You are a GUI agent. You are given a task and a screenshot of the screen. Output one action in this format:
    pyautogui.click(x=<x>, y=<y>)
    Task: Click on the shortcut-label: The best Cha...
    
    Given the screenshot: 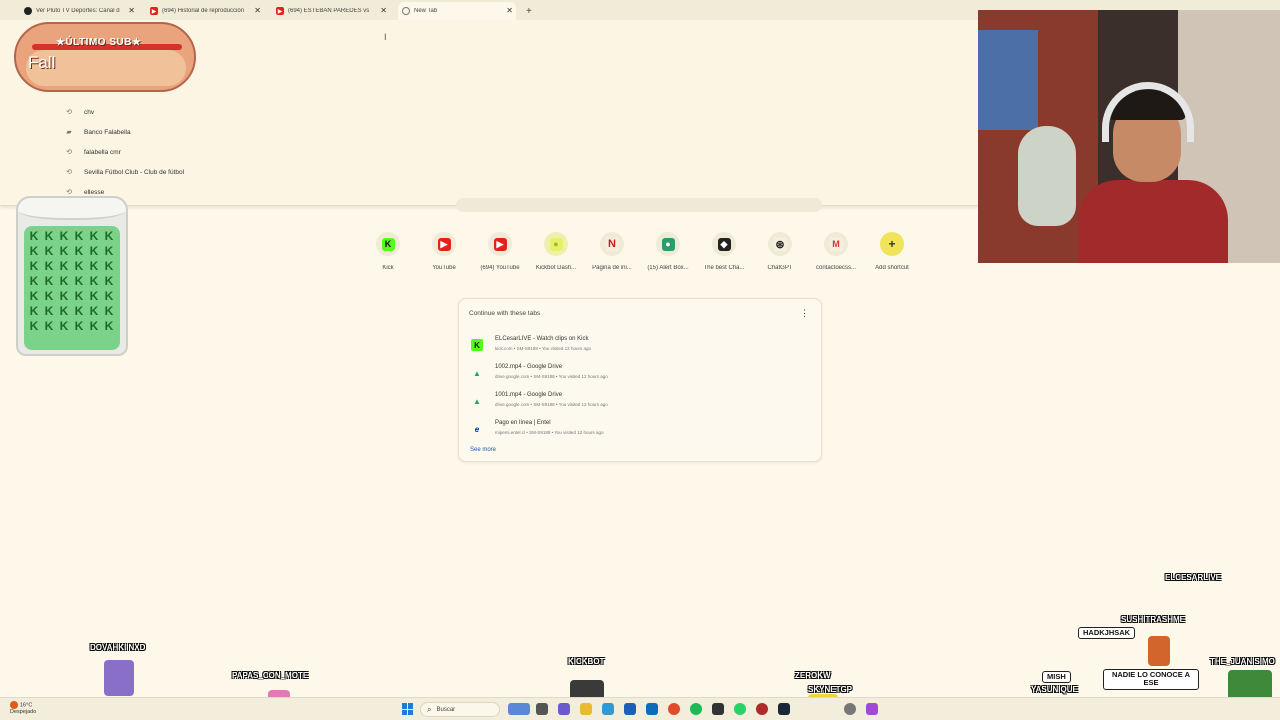 What is the action you would take?
    pyautogui.click(x=724, y=268)
    